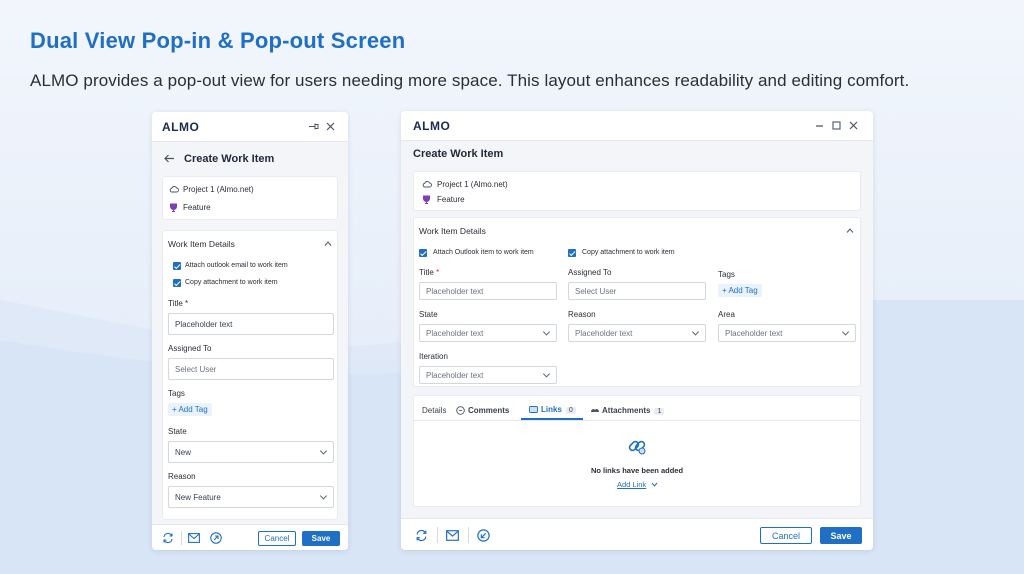  I want to click on empty-links-message: No links have been added, so click(637, 470).